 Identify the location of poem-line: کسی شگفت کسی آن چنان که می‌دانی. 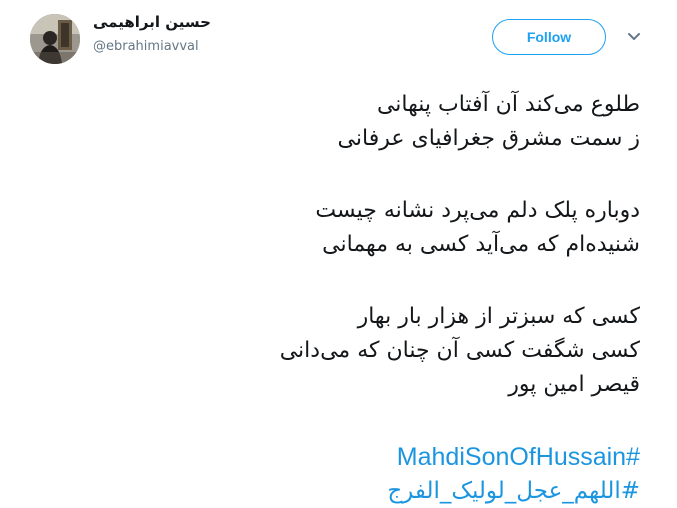
(459, 350).